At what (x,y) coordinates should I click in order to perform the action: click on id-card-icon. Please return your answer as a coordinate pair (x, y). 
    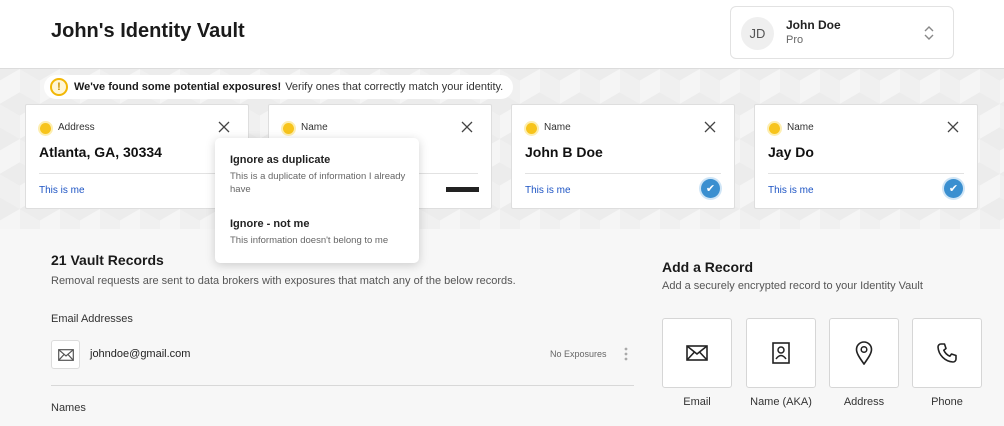
    Looking at the image, I should click on (781, 353).